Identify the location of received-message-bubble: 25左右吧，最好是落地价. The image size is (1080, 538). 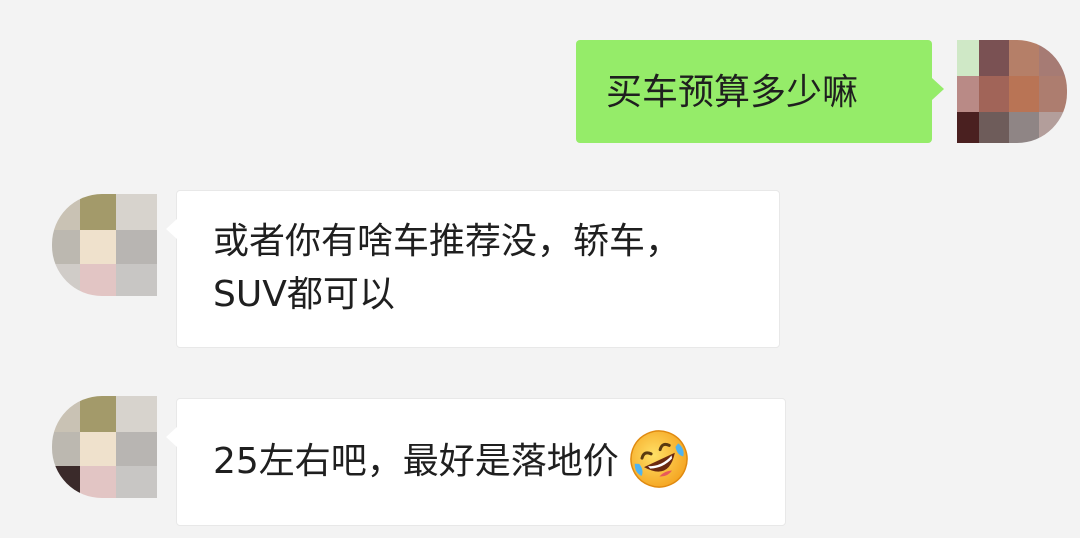
(476, 462).